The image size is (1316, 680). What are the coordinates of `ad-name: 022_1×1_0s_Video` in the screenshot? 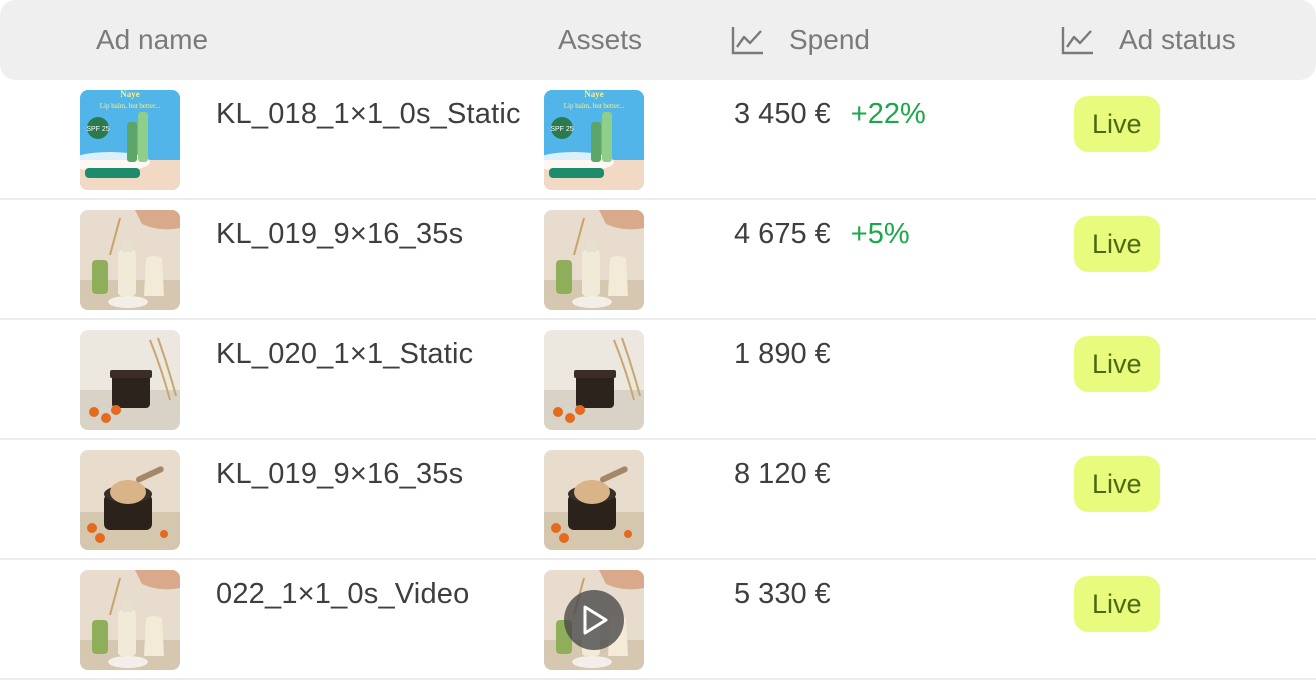 It's located at (342, 594).